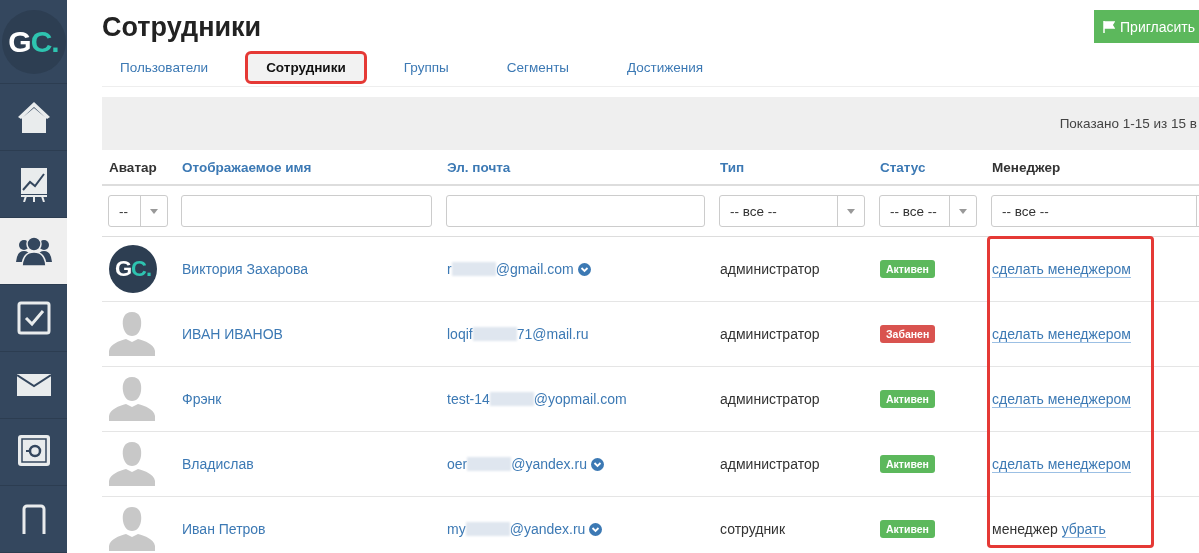 This screenshot has height=553, width=1199. I want to click on column-header: Аватар, so click(138, 167).